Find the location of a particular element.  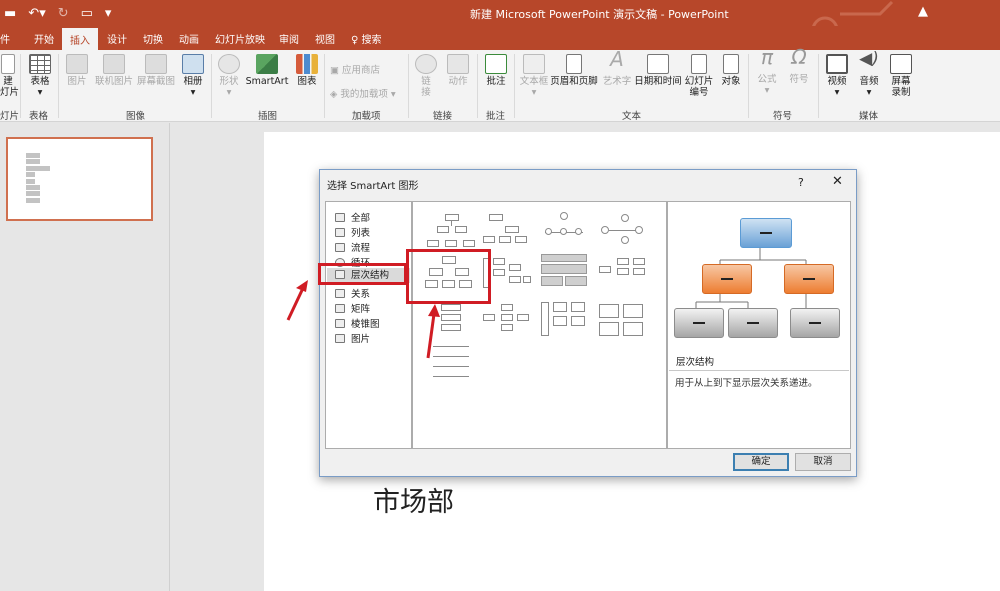

audio-button: ◀) 音频 ▾ is located at coordinates (869, 75).